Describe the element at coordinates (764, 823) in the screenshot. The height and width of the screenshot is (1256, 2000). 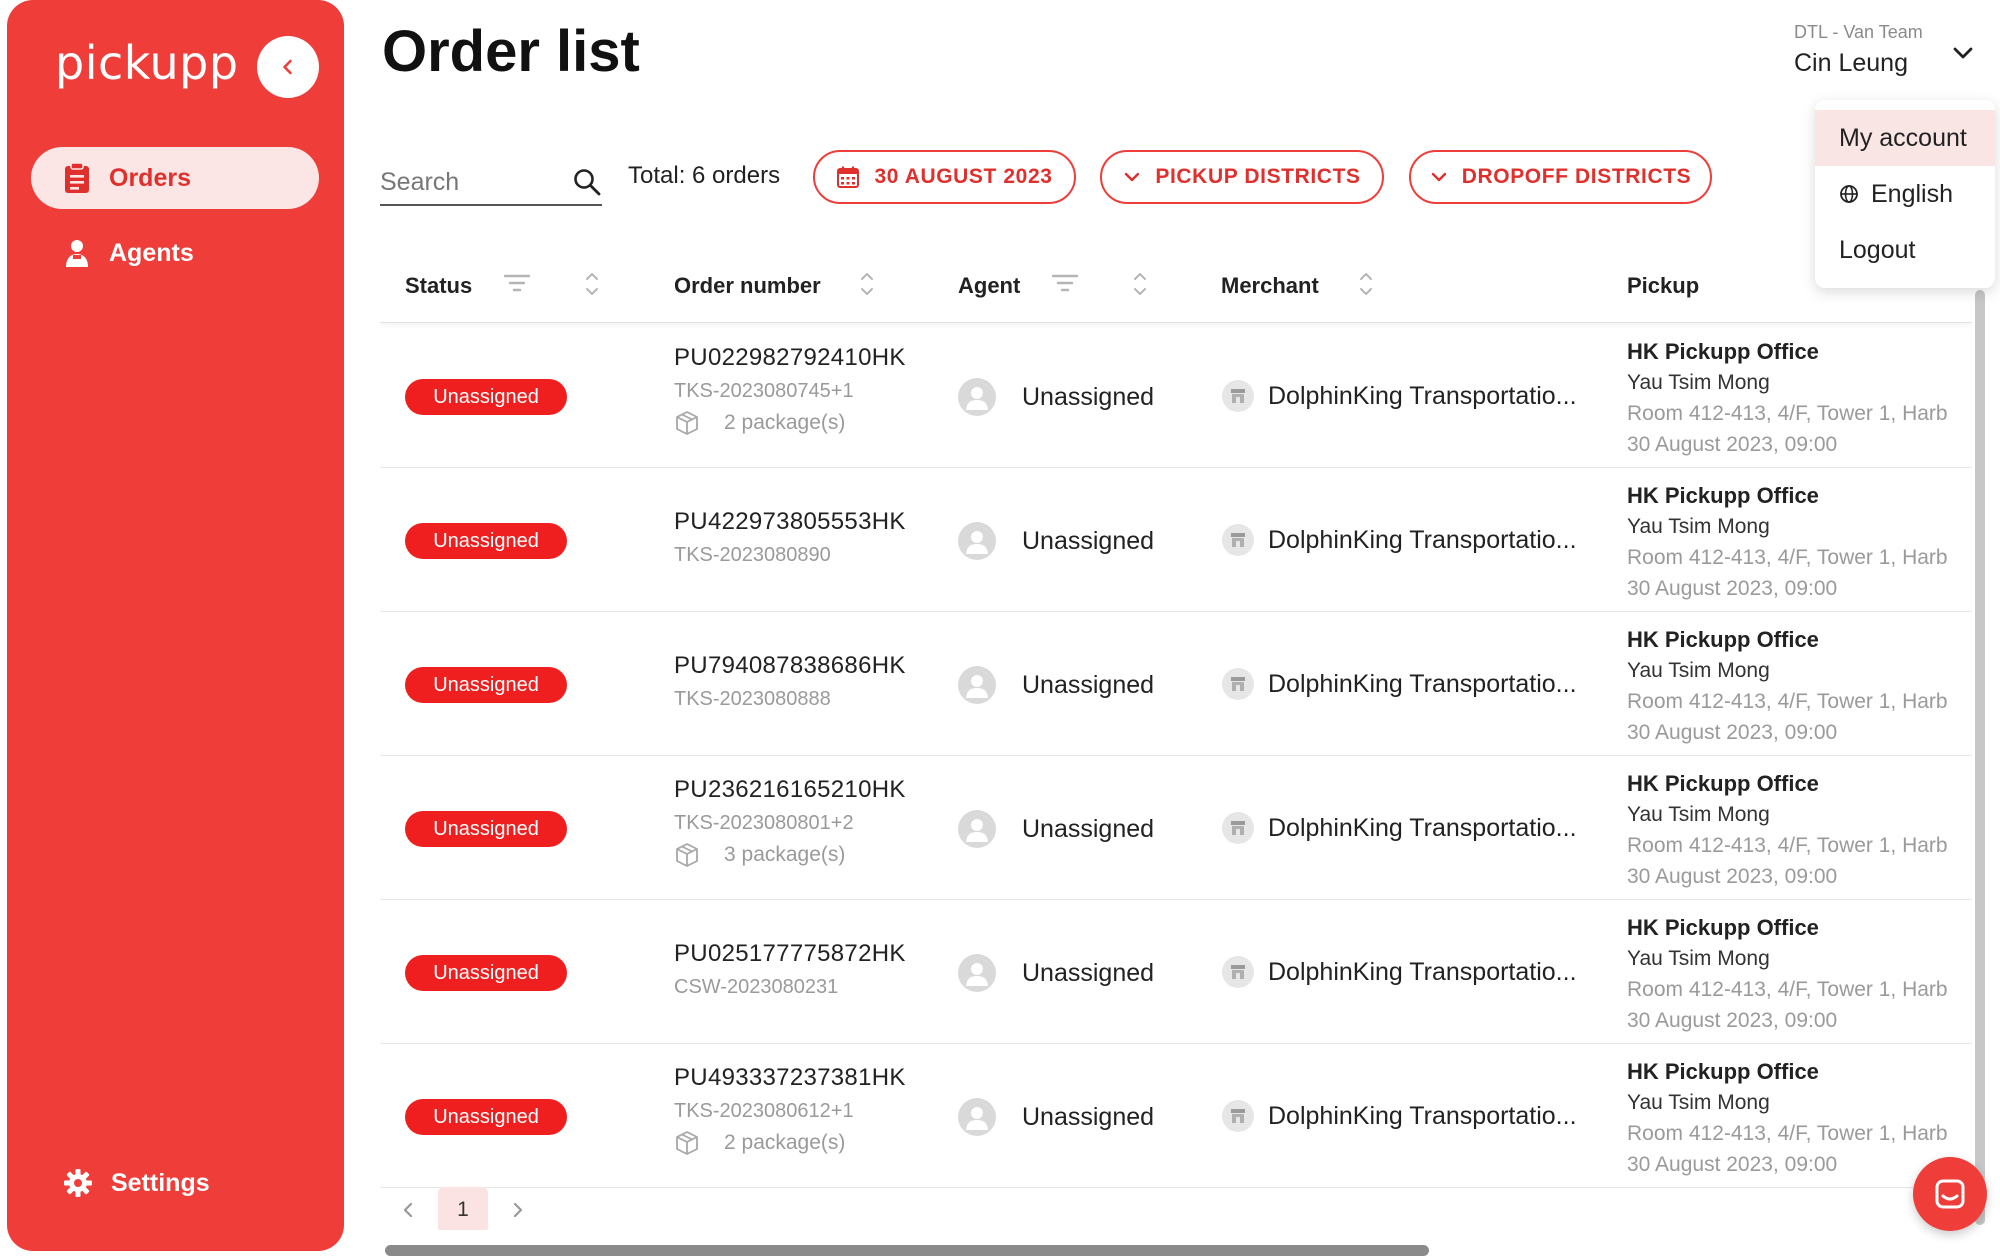
I see `order-reference: TKS-2023080801+2` at that location.